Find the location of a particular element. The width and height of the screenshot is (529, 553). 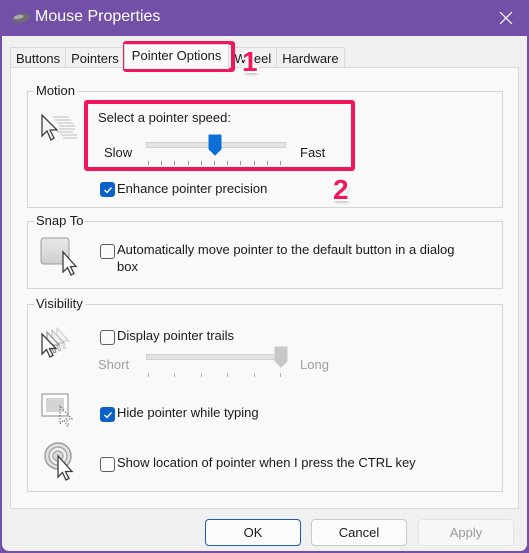

enhance-precision-label: Enhance pointer precision is located at coordinates (192, 188).